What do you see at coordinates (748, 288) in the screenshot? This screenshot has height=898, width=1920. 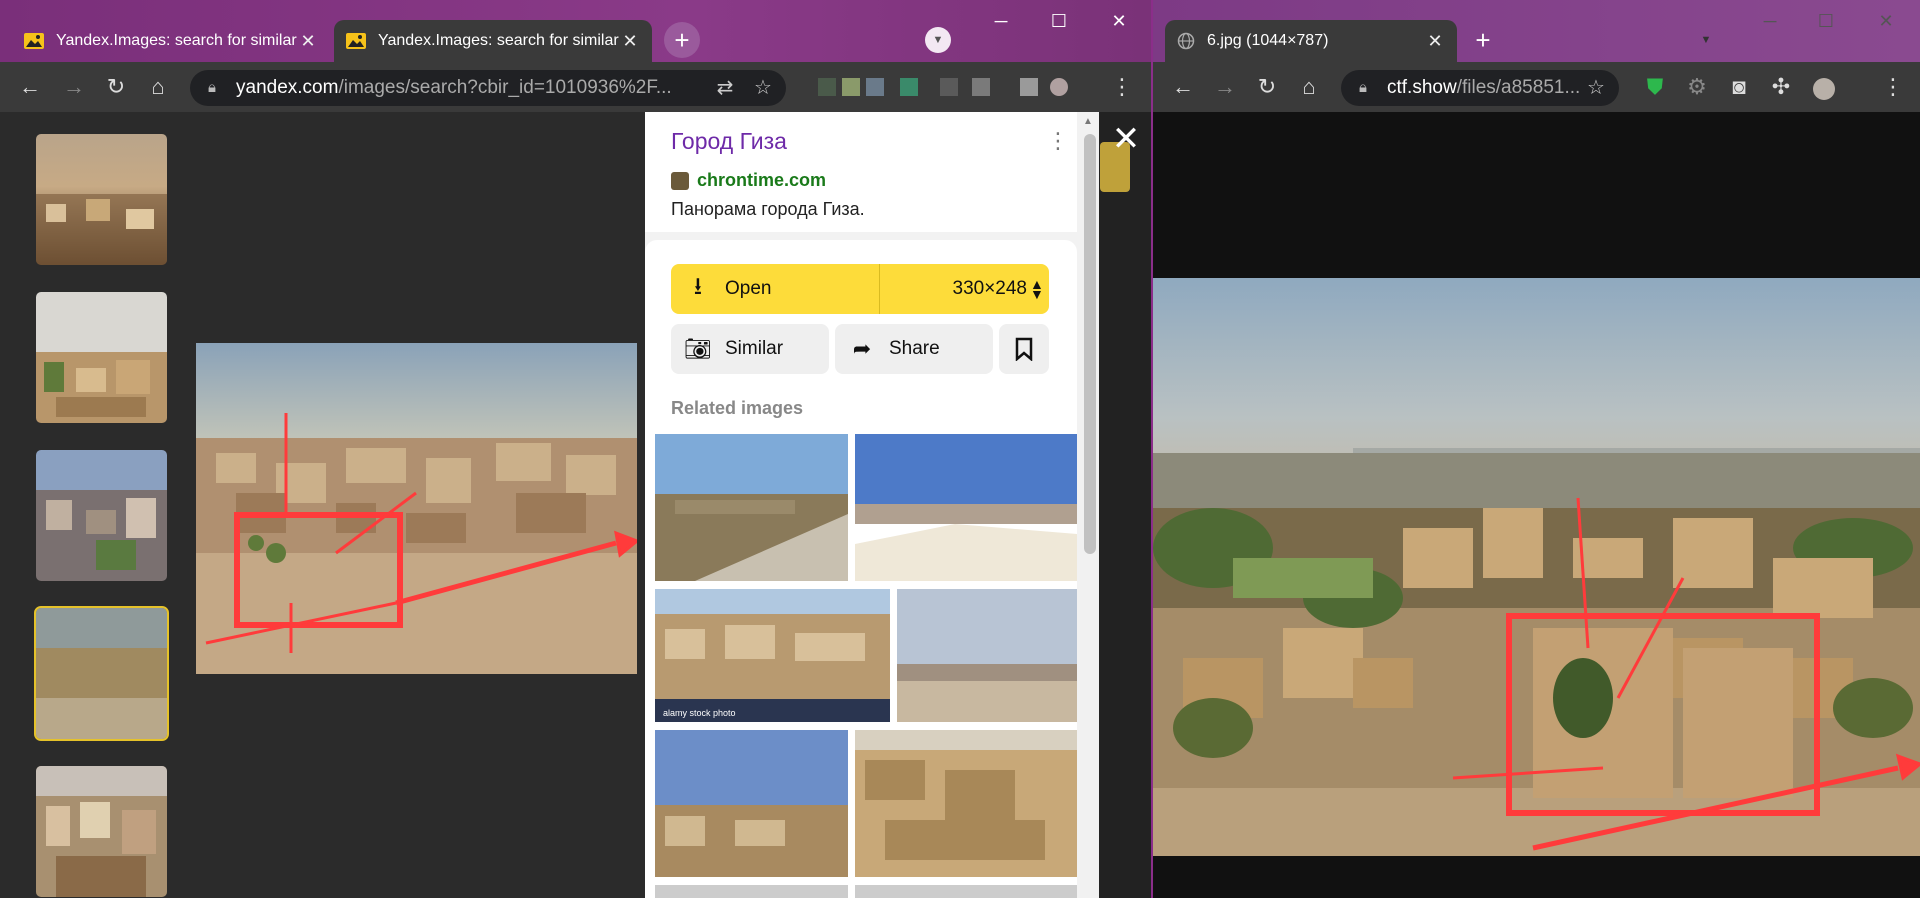 I see `open-label: Open` at bounding box center [748, 288].